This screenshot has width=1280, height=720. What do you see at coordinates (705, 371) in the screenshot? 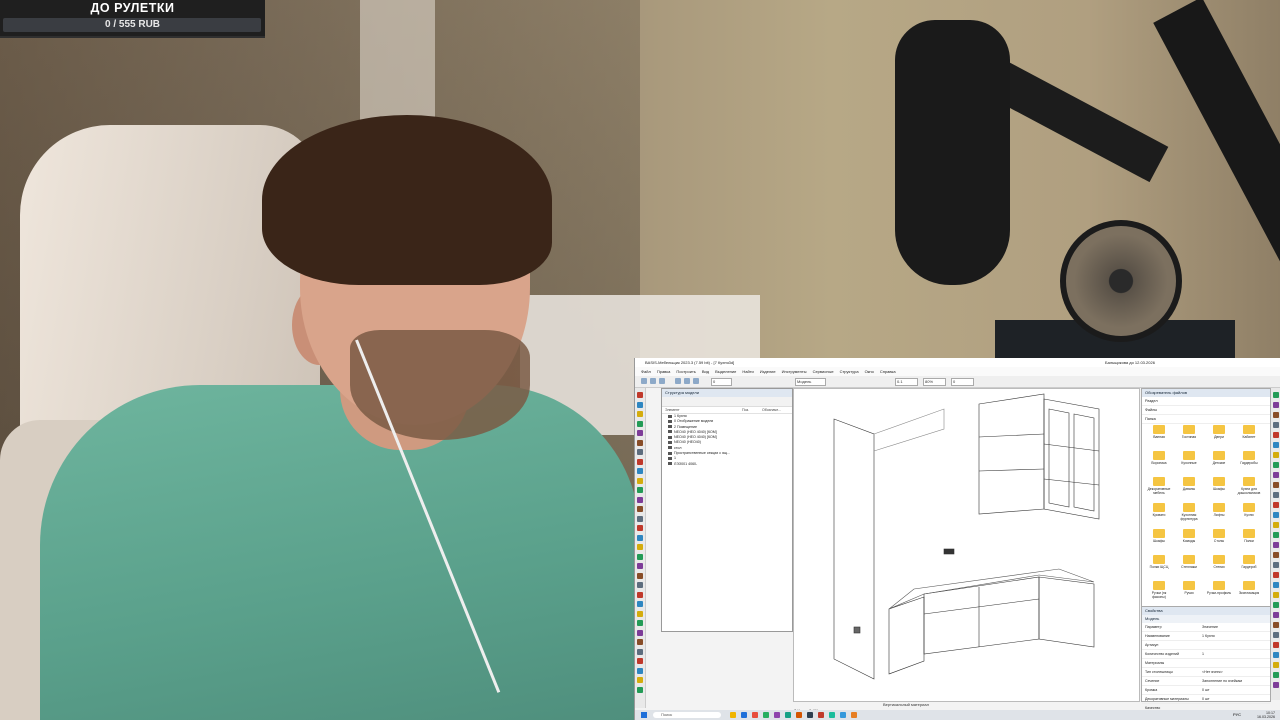
I see `menu-item: Вид` at bounding box center [705, 371].